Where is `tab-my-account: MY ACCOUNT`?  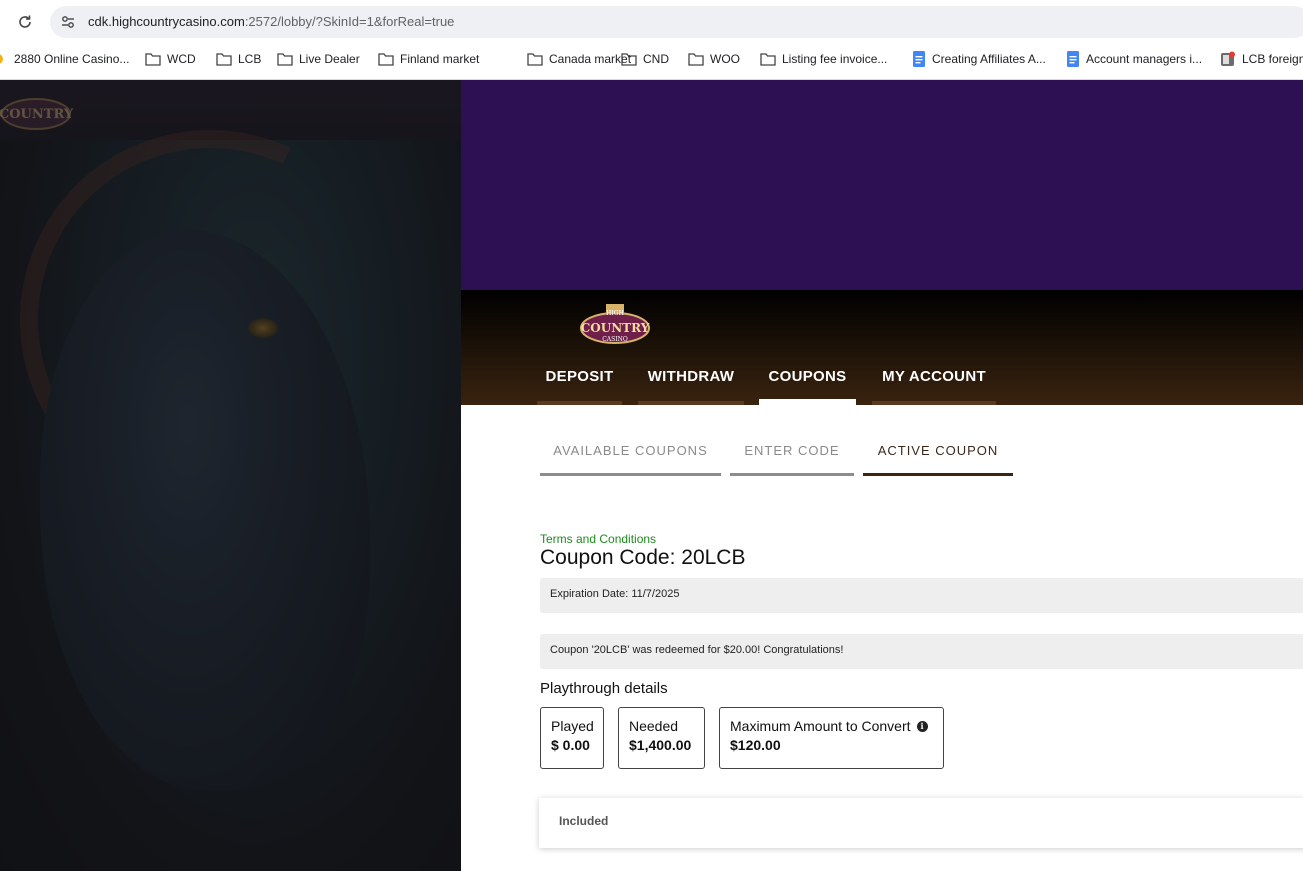
tab-my-account: MY ACCOUNT is located at coordinates (934, 386).